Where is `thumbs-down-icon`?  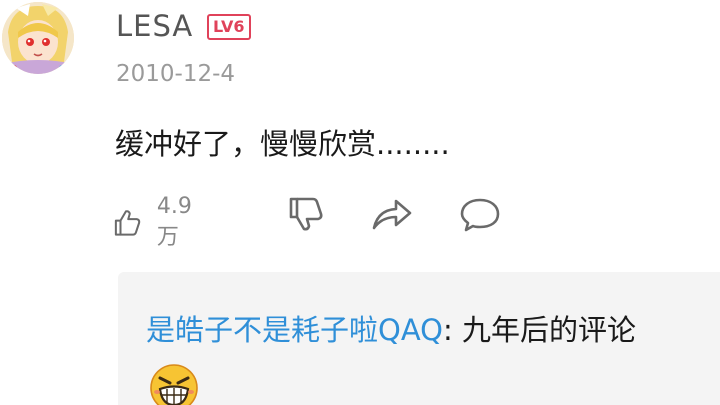
thumbs-down-icon is located at coordinates (306, 214).